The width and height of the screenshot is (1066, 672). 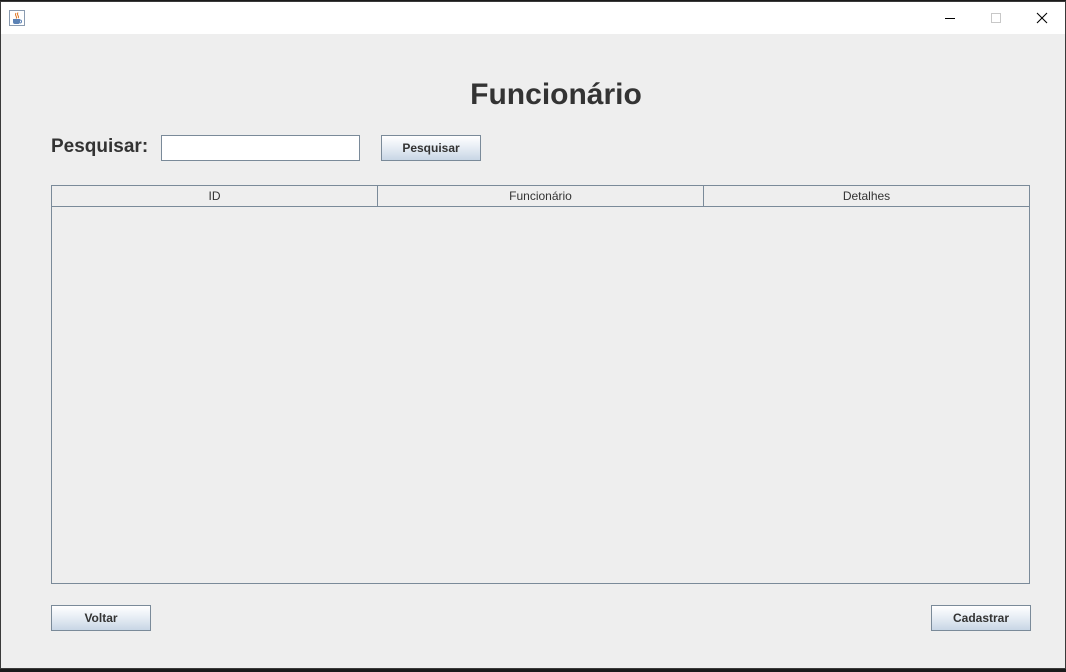 I want to click on column-header-id: ID, so click(x=215, y=196).